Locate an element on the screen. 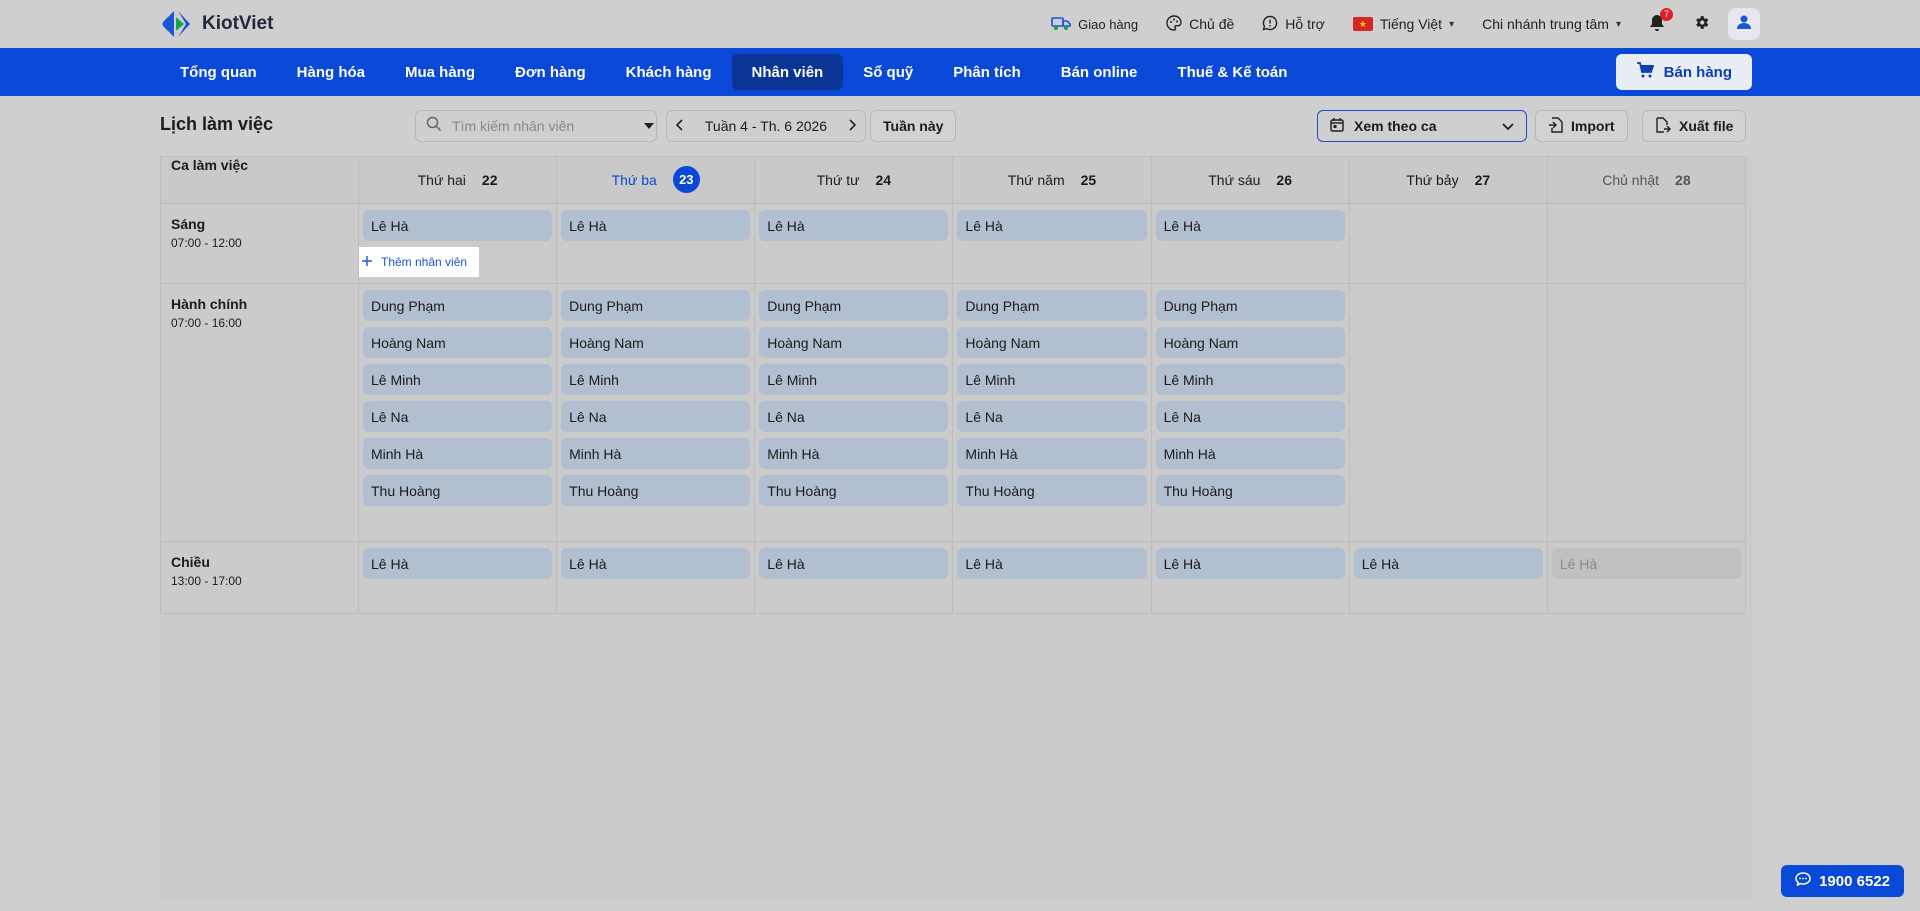 This screenshot has width=1920, height=911. day-header-saturday: Thứ bảy 27 is located at coordinates (1448, 180).